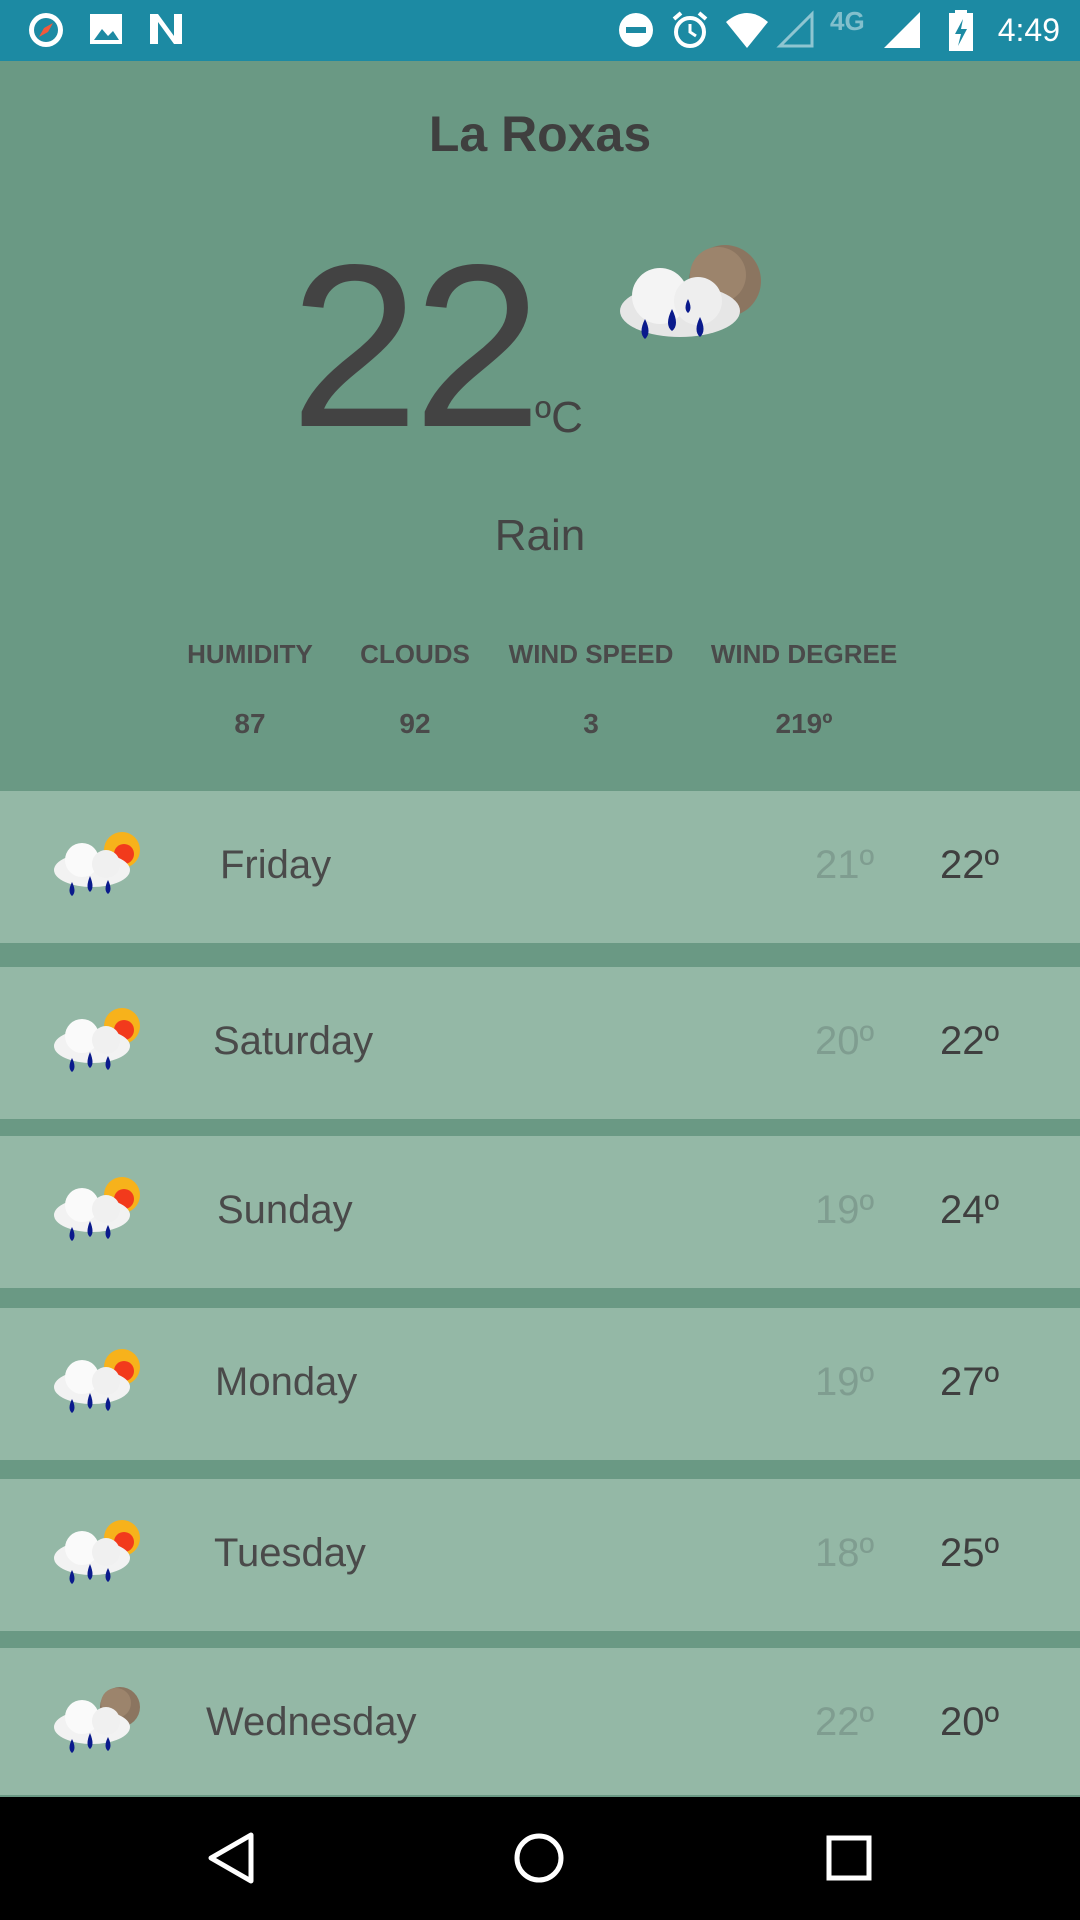 The height and width of the screenshot is (1920, 1080). What do you see at coordinates (293, 1041) in the screenshot?
I see `forecast-day: Saturday` at bounding box center [293, 1041].